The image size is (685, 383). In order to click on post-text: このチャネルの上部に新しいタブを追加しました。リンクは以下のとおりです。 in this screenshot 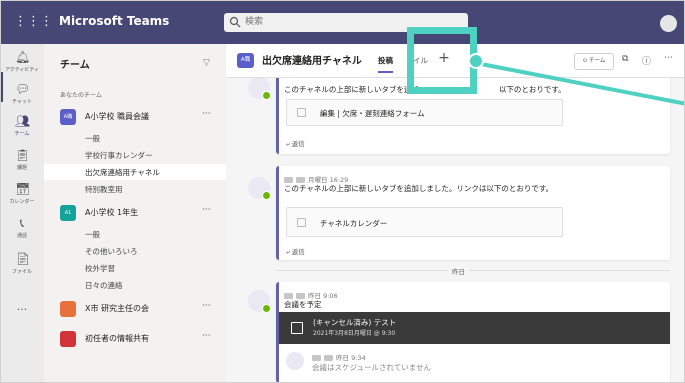, I will do `click(419, 188)`.